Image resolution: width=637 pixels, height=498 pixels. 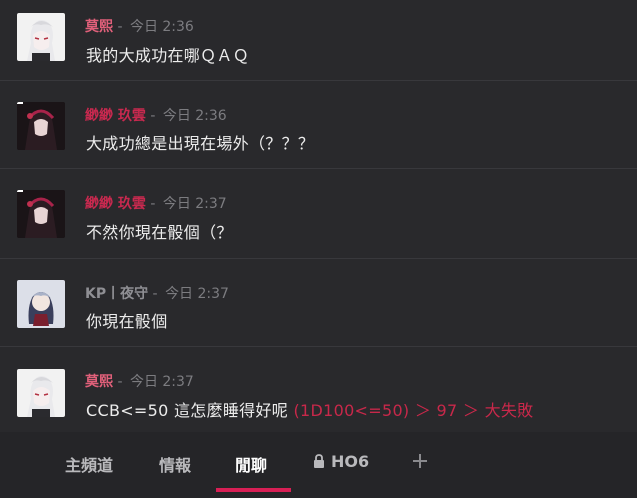 I want to click on message-text: 我的大成功在哪ＱＡＱ, so click(x=168, y=55).